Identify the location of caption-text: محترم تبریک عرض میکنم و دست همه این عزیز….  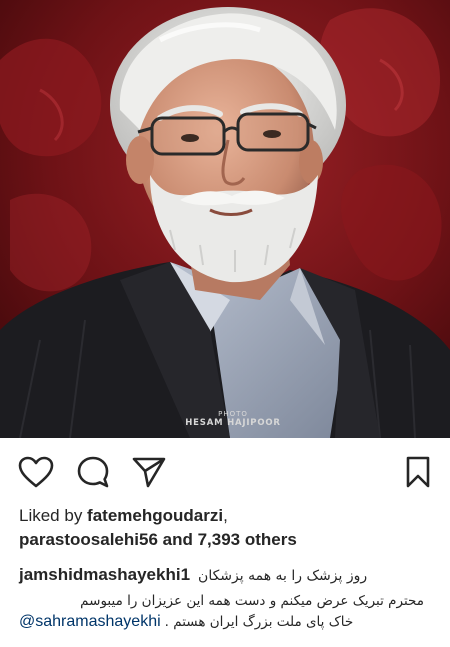
(252, 601).